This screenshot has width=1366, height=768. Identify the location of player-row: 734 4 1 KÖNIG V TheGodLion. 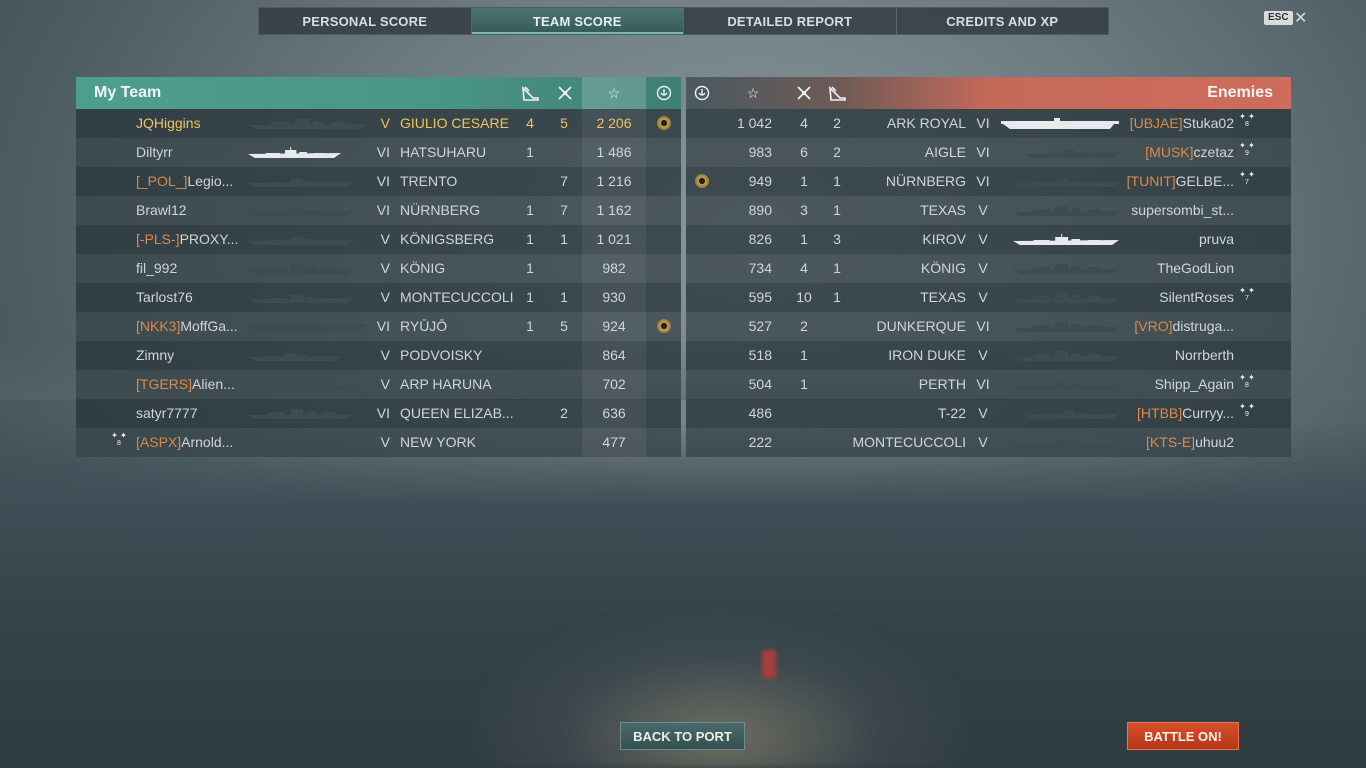
(988, 268).